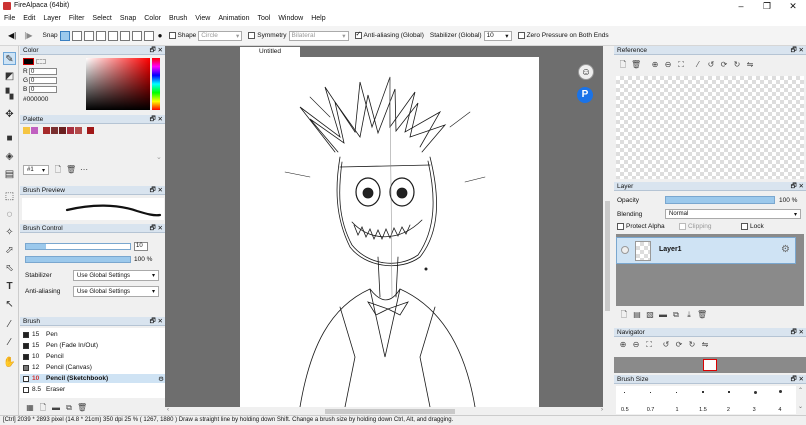 The height and width of the screenshot is (425, 806). What do you see at coordinates (220, 35) in the screenshot?
I see `shape-dropdown: Circle ▾` at bounding box center [220, 35].